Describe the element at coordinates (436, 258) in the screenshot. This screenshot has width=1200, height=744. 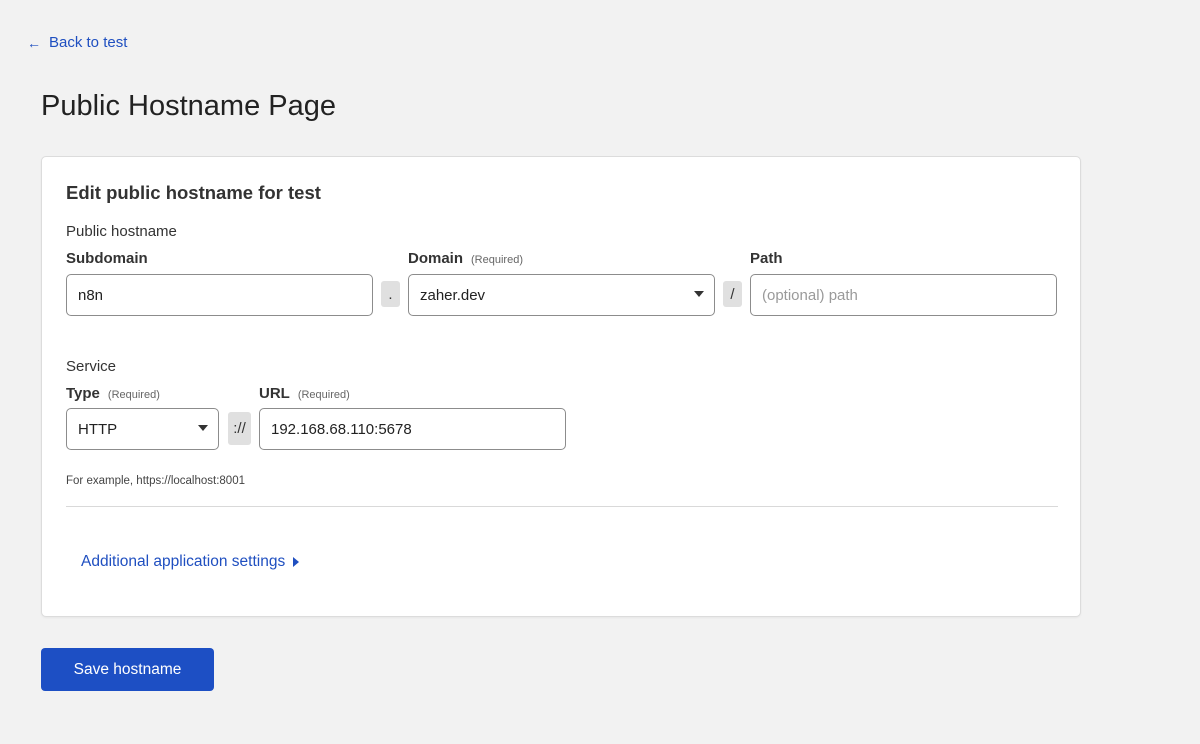
I see `domain-label-text: Domain` at that location.